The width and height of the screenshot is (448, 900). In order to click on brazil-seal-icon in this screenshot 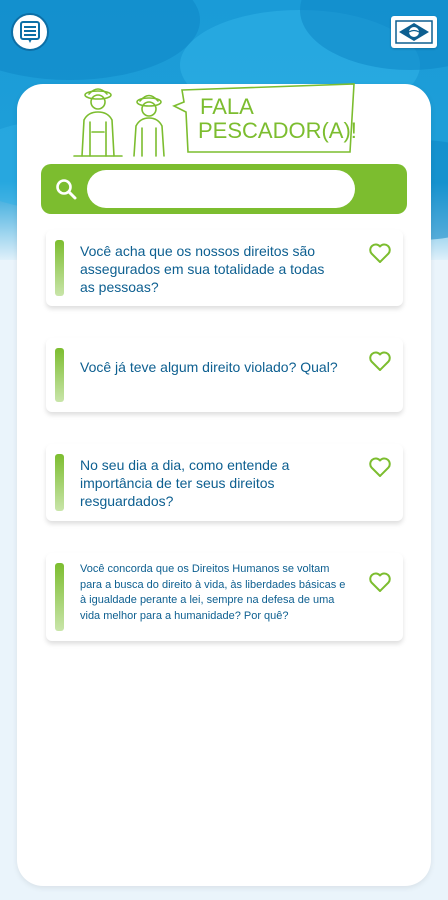, I will do `click(414, 32)`.